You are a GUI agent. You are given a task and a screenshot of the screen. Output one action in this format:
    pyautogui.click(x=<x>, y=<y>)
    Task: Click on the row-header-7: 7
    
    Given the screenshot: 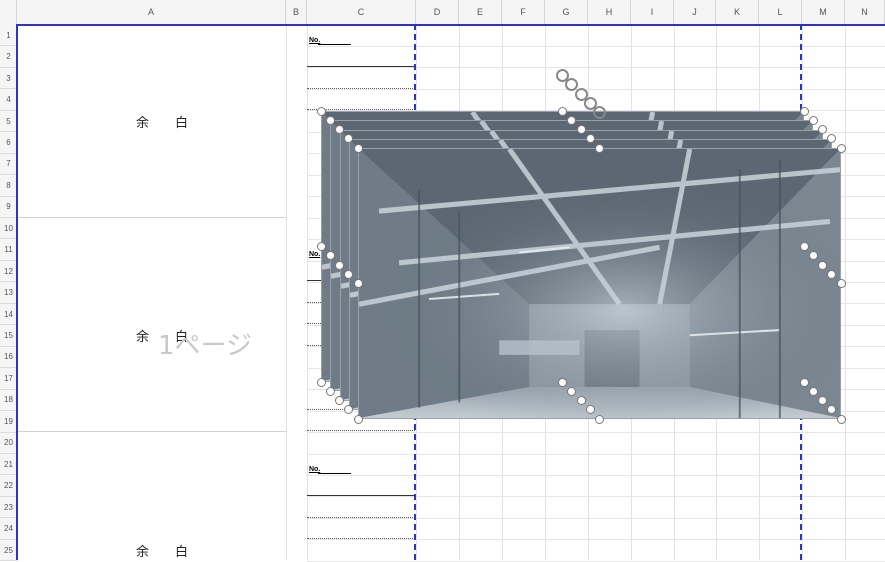 What is the action you would take?
    pyautogui.click(x=8, y=165)
    